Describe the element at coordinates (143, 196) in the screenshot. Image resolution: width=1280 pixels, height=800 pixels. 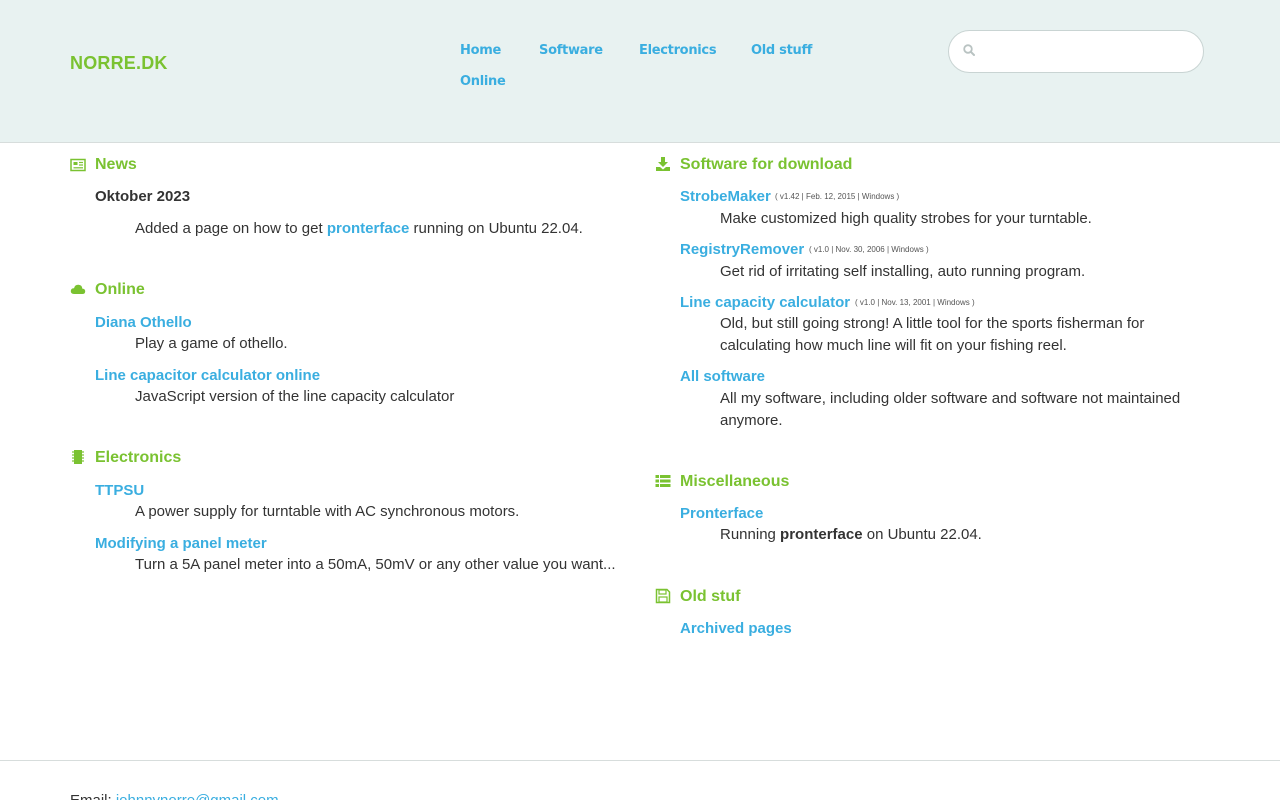
I see `news-month: Oktober 2023` at that location.